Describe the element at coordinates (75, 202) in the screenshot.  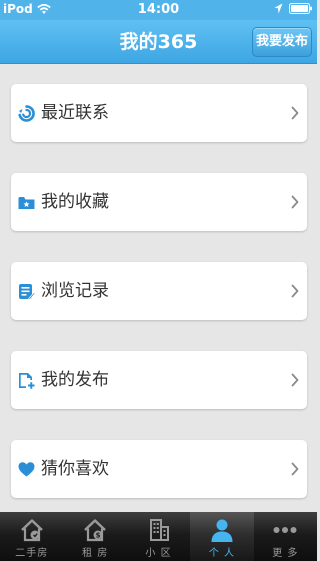
I see `menu-item-label: 我的收藏` at that location.